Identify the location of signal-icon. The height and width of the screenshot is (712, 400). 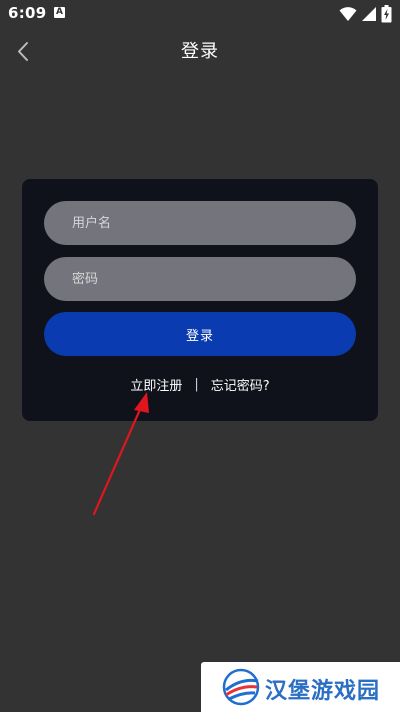
(369, 14).